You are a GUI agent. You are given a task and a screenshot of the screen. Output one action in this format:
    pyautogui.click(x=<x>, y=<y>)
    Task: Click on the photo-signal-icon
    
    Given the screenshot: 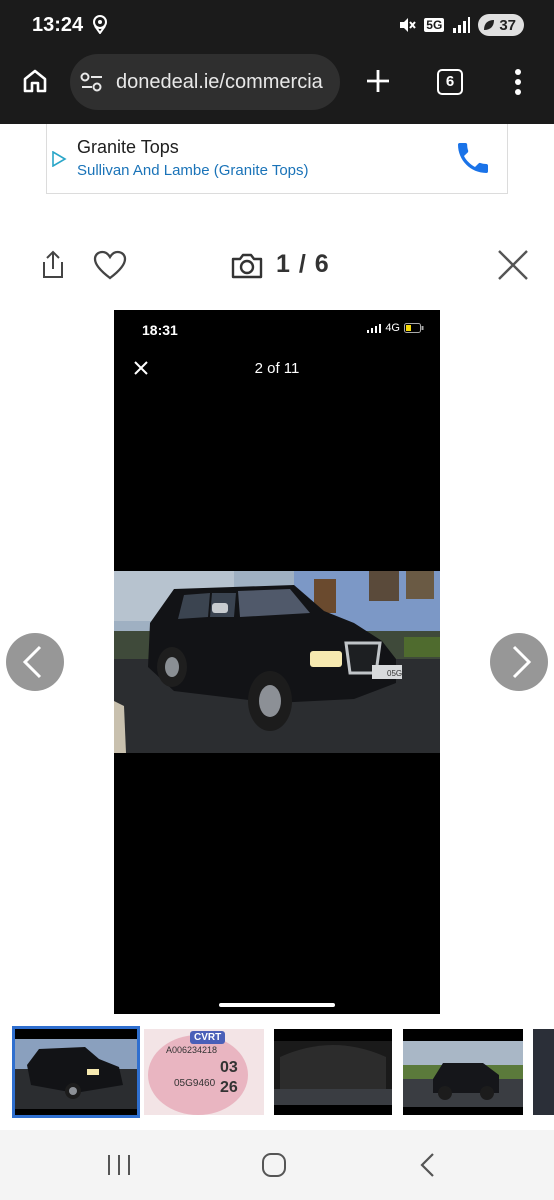 What is the action you would take?
    pyautogui.click(x=374, y=328)
    